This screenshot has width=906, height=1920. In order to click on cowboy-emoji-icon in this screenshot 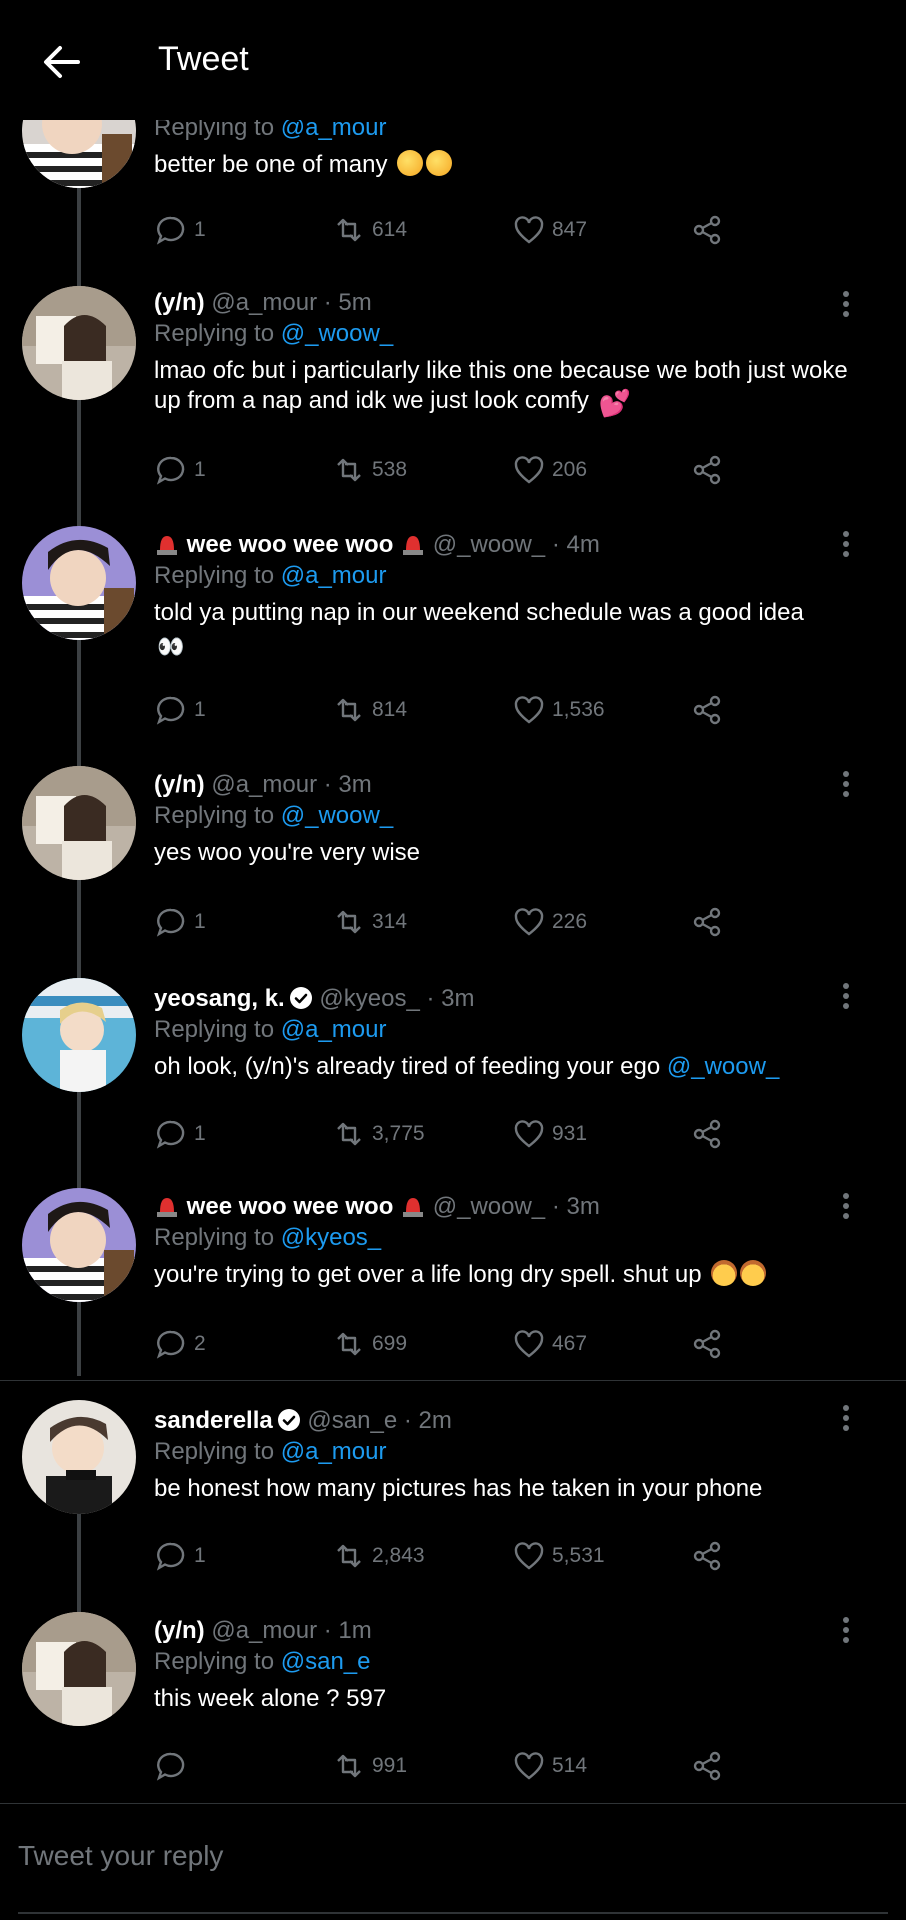, I will do `click(753, 1273)`.